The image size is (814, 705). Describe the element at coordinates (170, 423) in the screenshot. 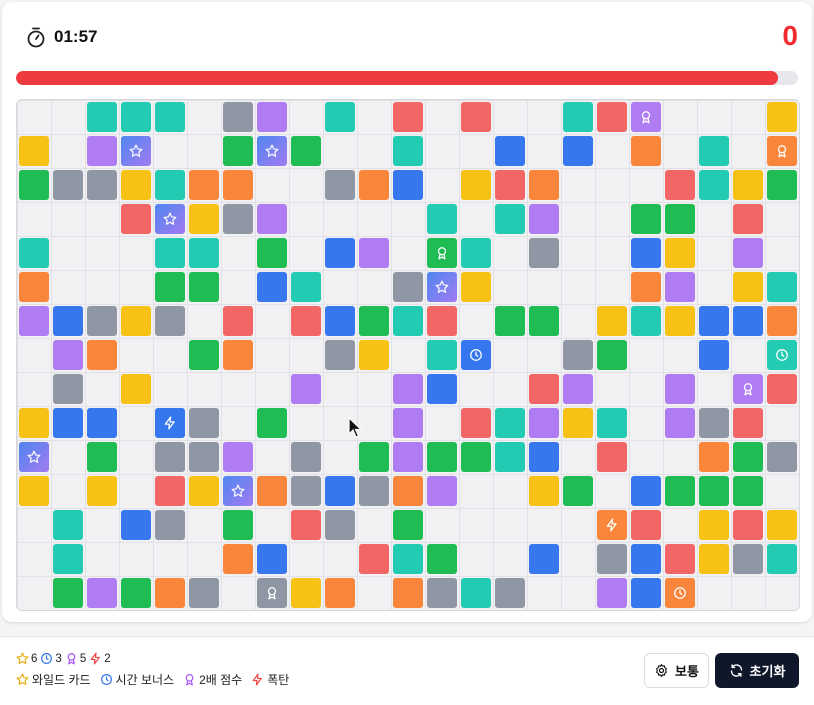

I see `tile-bolt-powerup` at that location.